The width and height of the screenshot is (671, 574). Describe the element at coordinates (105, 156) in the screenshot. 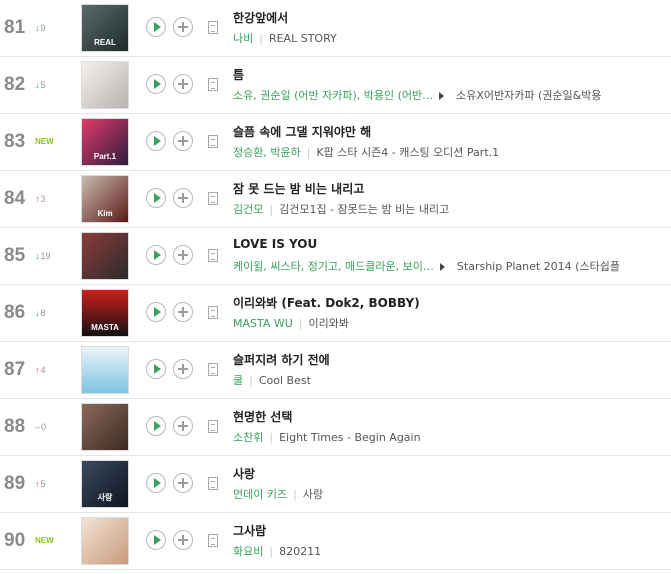

I see `album-cover-label: Part.1` at that location.